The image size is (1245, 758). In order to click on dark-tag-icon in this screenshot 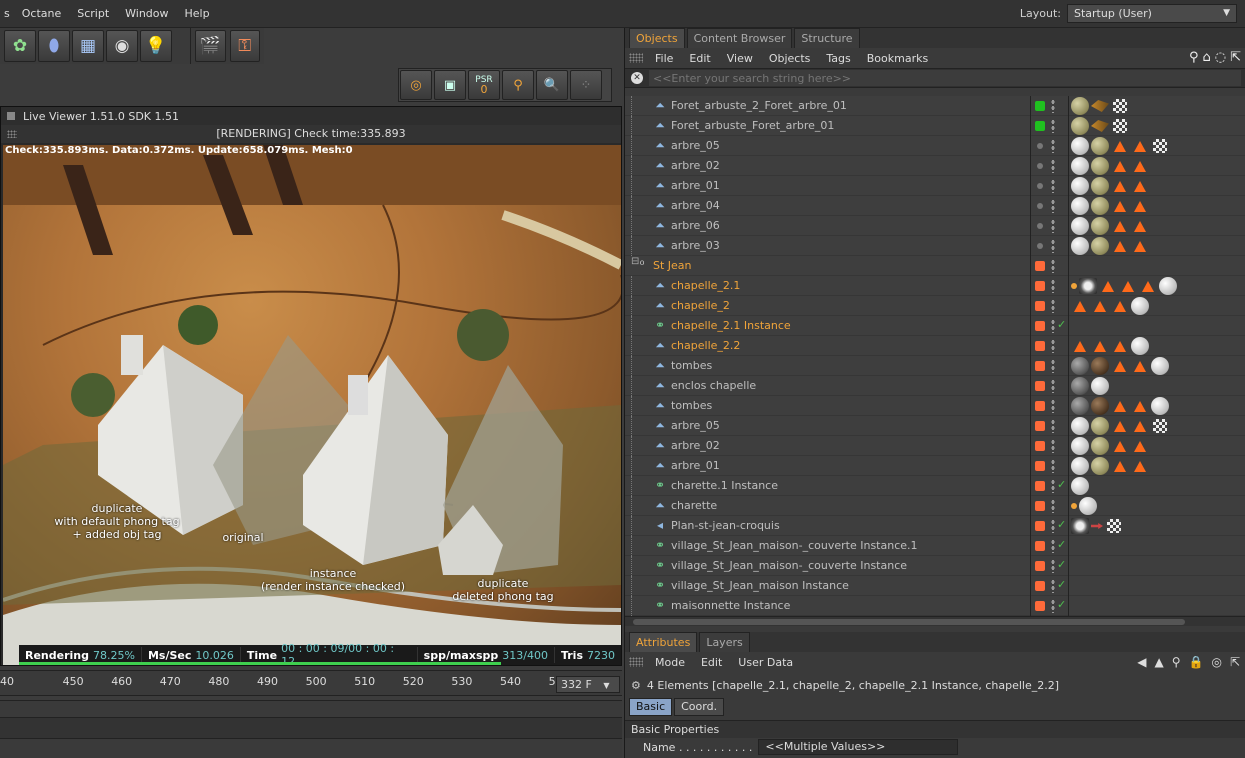, I will do `click(1080, 386)`.